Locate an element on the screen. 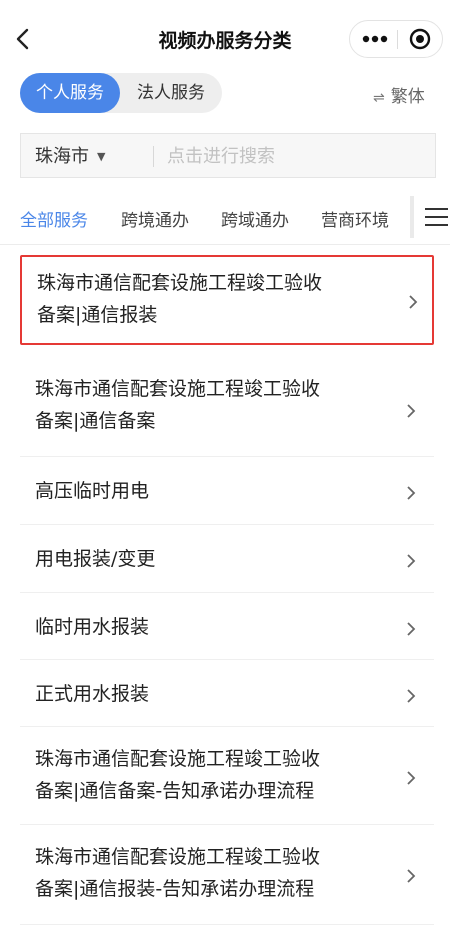  menu-icon is located at coordinates (435, 217).